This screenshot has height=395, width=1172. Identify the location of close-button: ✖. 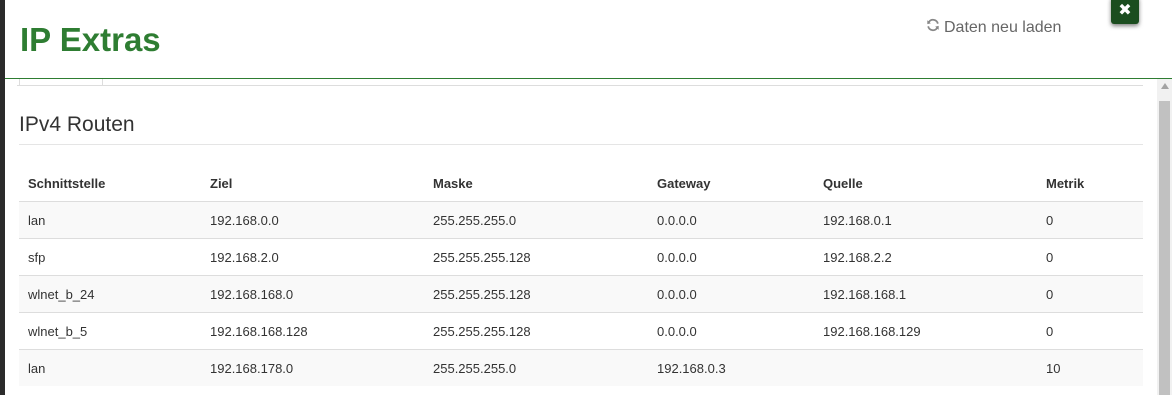
(1125, 12).